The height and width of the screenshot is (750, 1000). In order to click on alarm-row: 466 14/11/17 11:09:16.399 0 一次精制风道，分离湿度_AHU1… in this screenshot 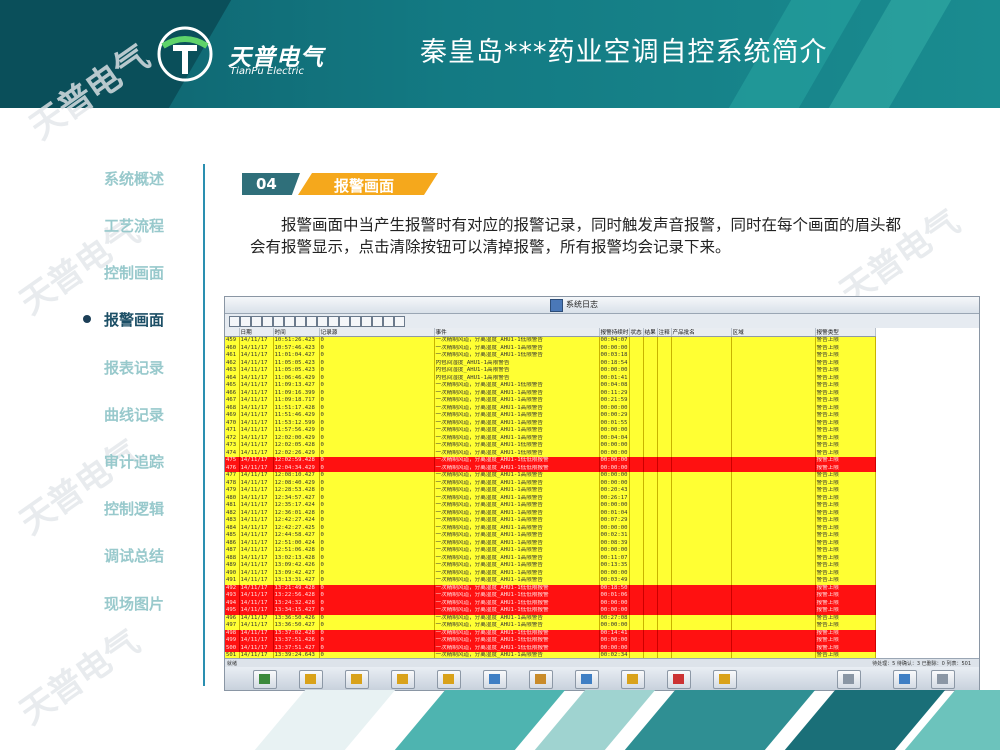, I will do `click(550, 393)`.